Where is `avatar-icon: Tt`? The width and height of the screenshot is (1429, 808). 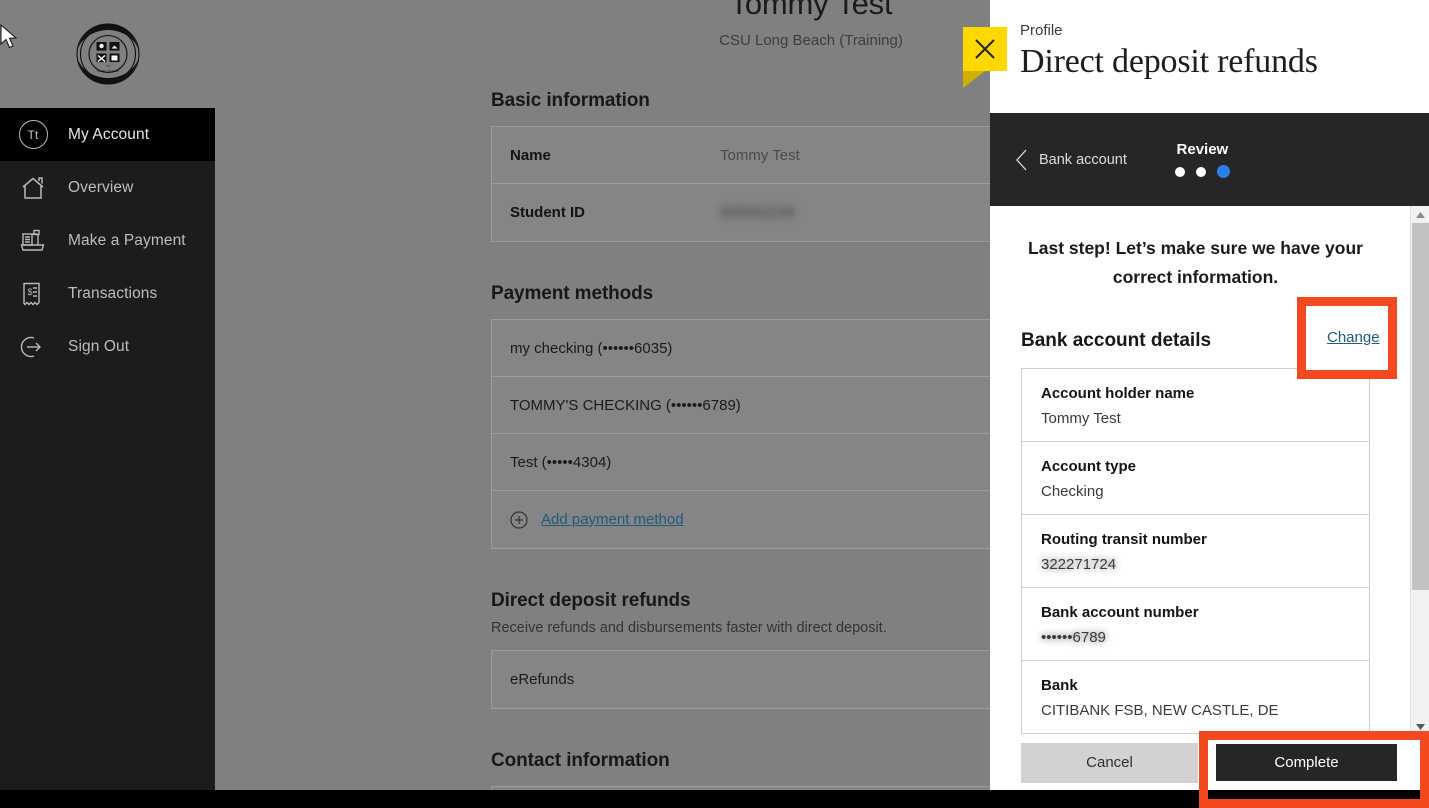
avatar-icon: Tt is located at coordinates (33, 135).